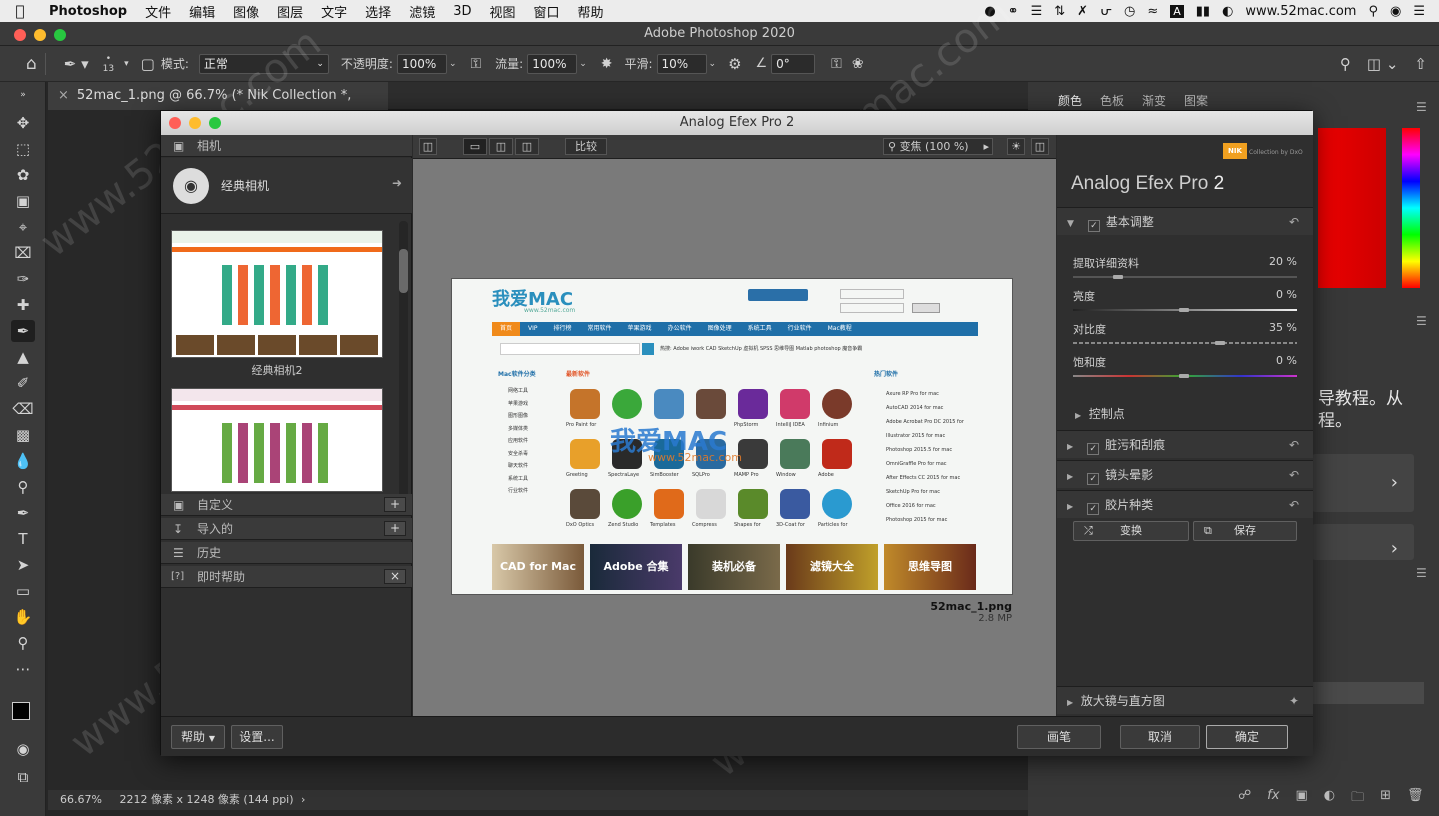  What do you see at coordinates (475, 146) in the screenshot?
I see `single-view-icon: ▭` at bounding box center [475, 146].